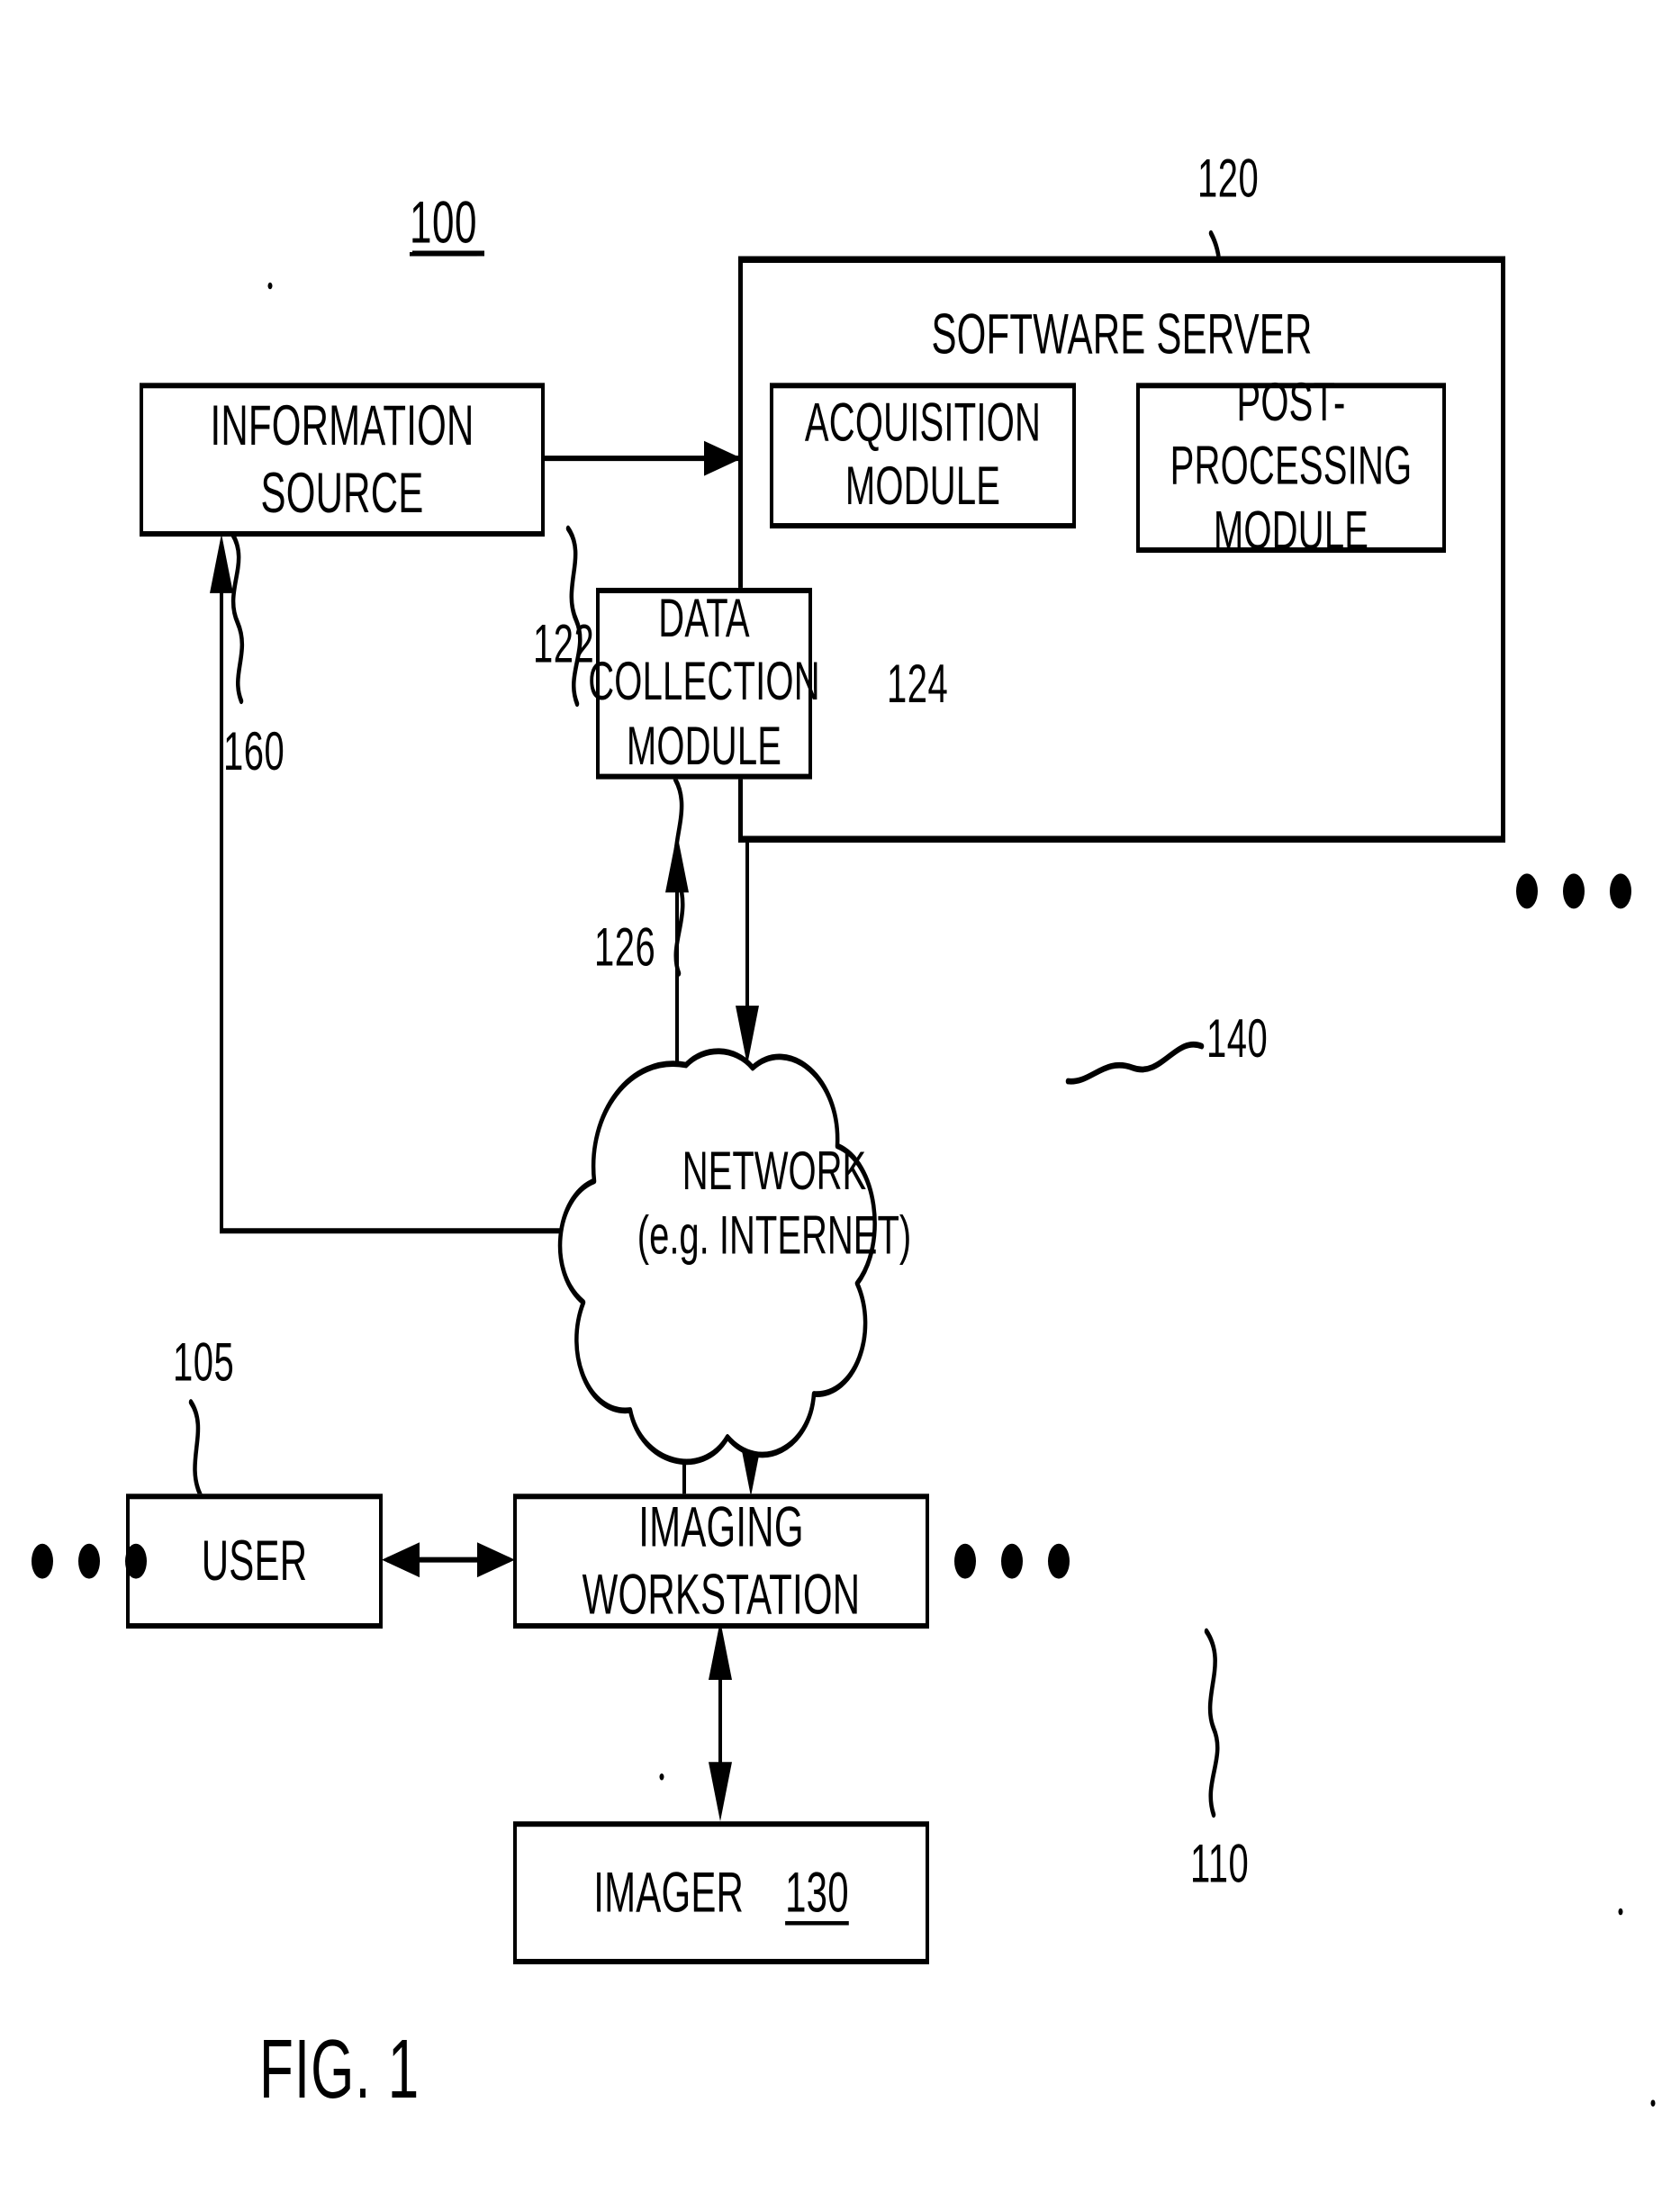 The height and width of the screenshot is (2211, 1680). What do you see at coordinates (340, 2070) in the screenshot?
I see `figure-caption: FIG. 1` at bounding box center [340, 2070].